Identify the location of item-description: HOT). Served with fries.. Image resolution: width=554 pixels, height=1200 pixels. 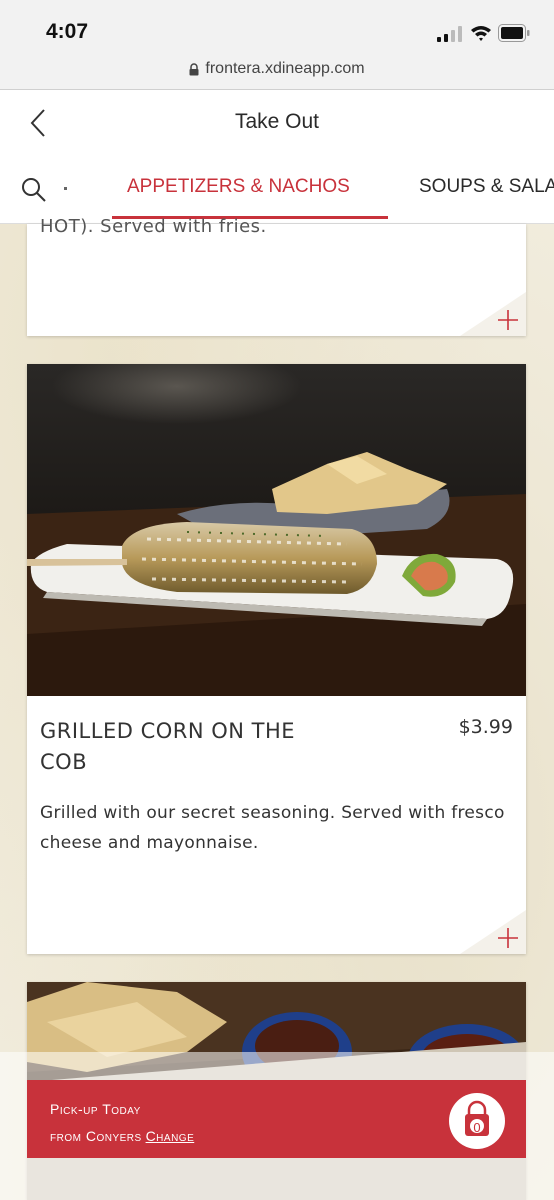
(153, 226).